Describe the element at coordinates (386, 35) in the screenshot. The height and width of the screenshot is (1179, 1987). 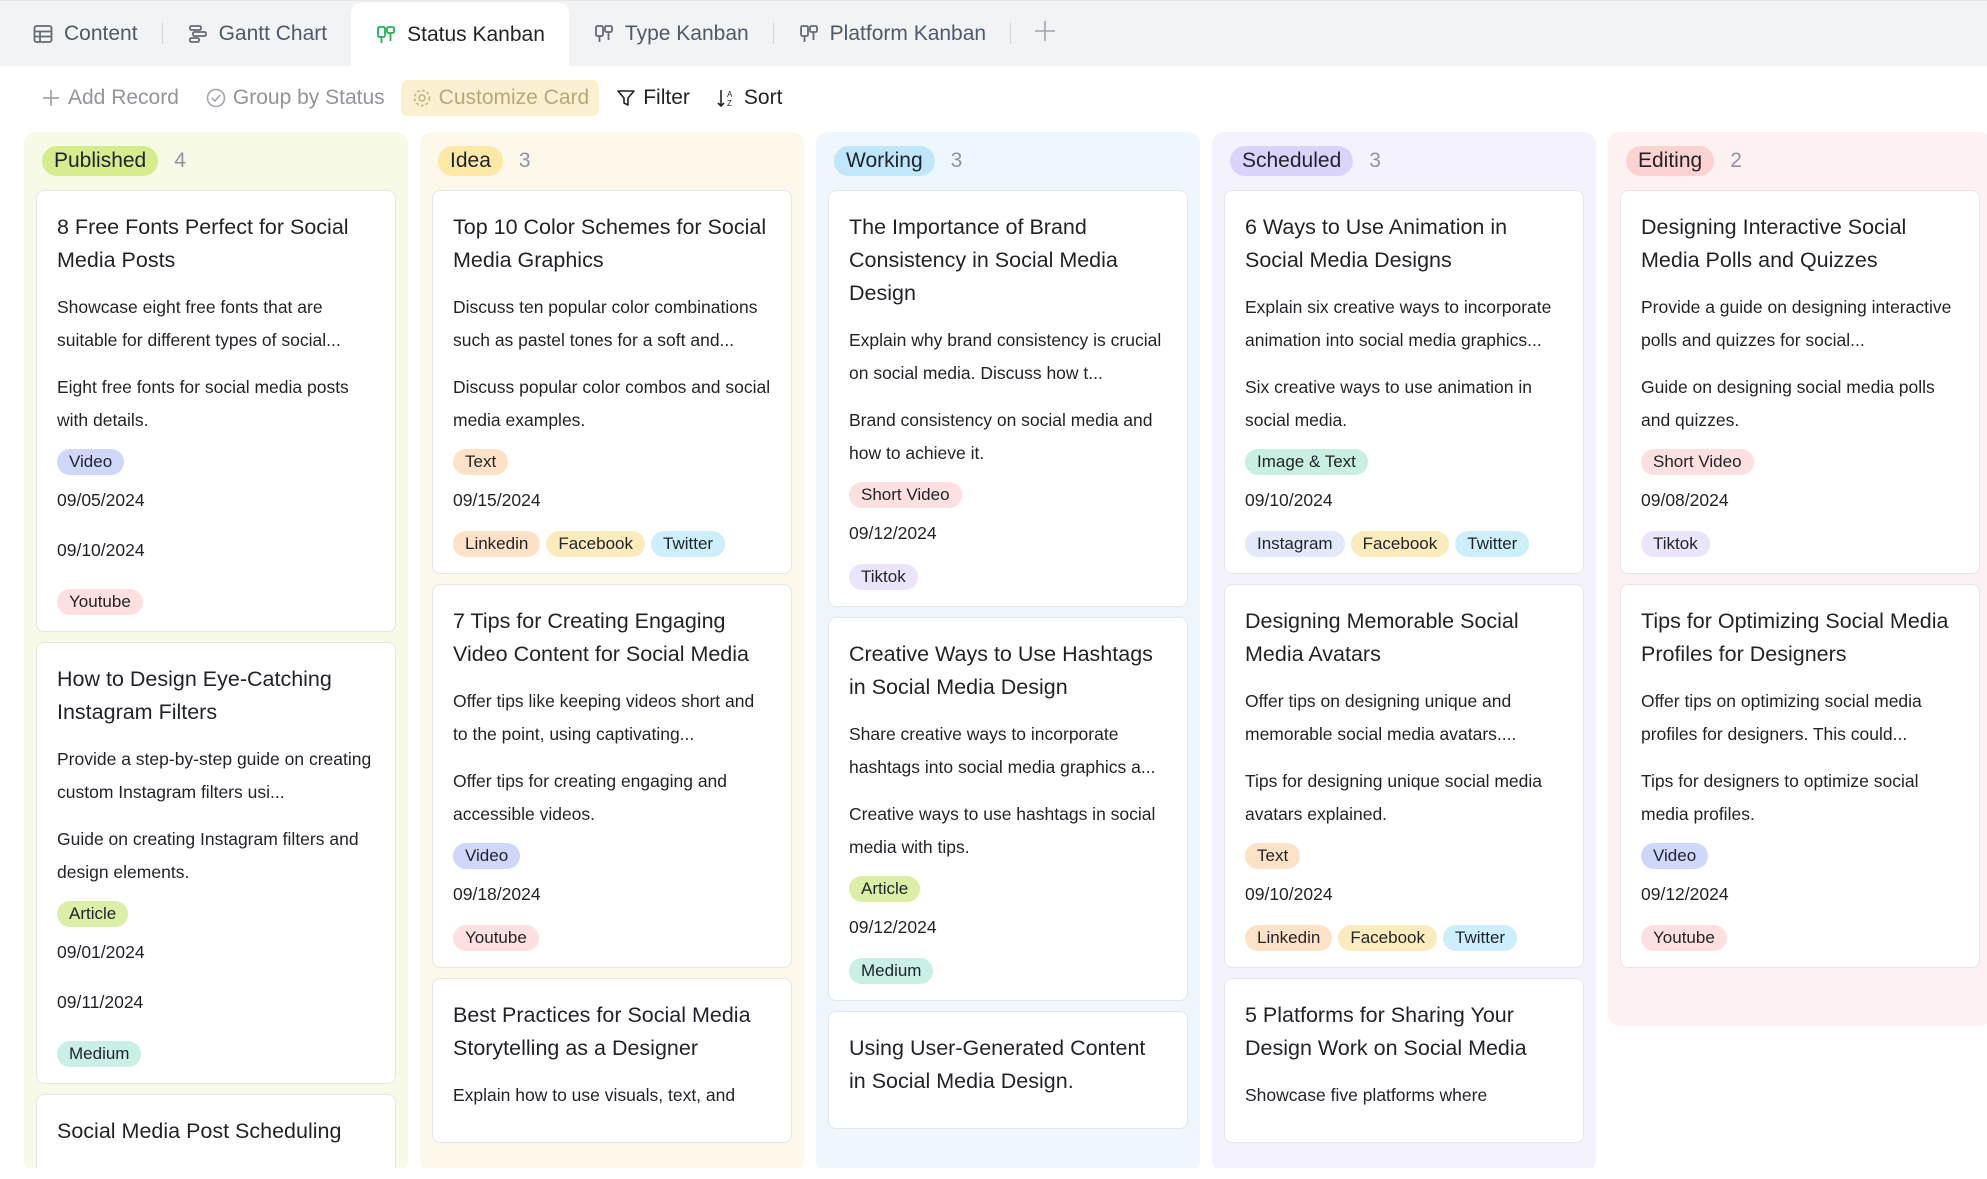
I see `kanban-icon` at that location.